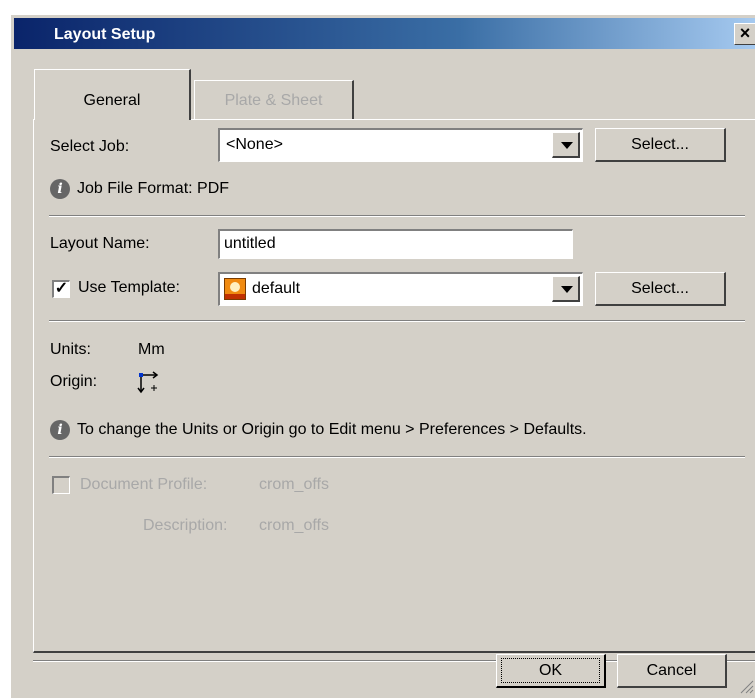  I want to click on job-select-value: <None>, so click(254, 144).